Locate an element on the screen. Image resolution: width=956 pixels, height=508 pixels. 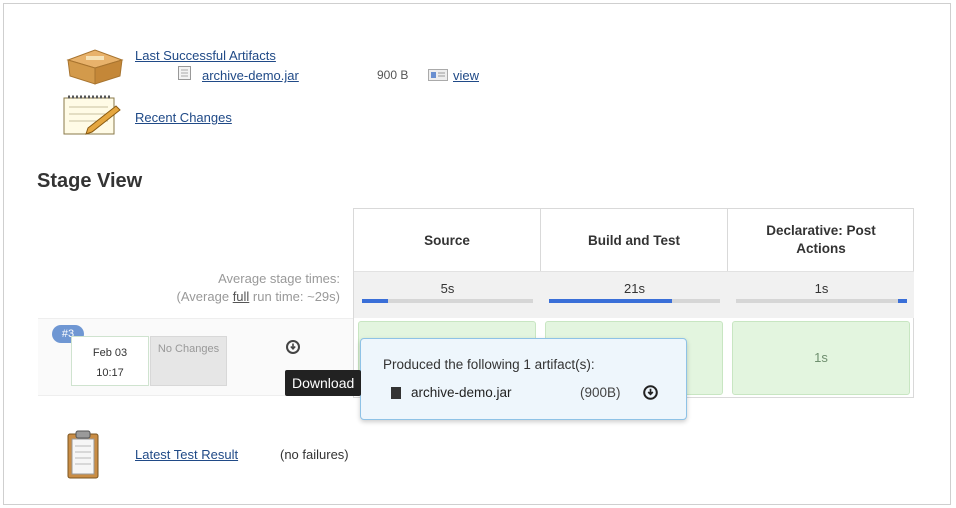
clipboard-icon is located at coordinates (83, 454).